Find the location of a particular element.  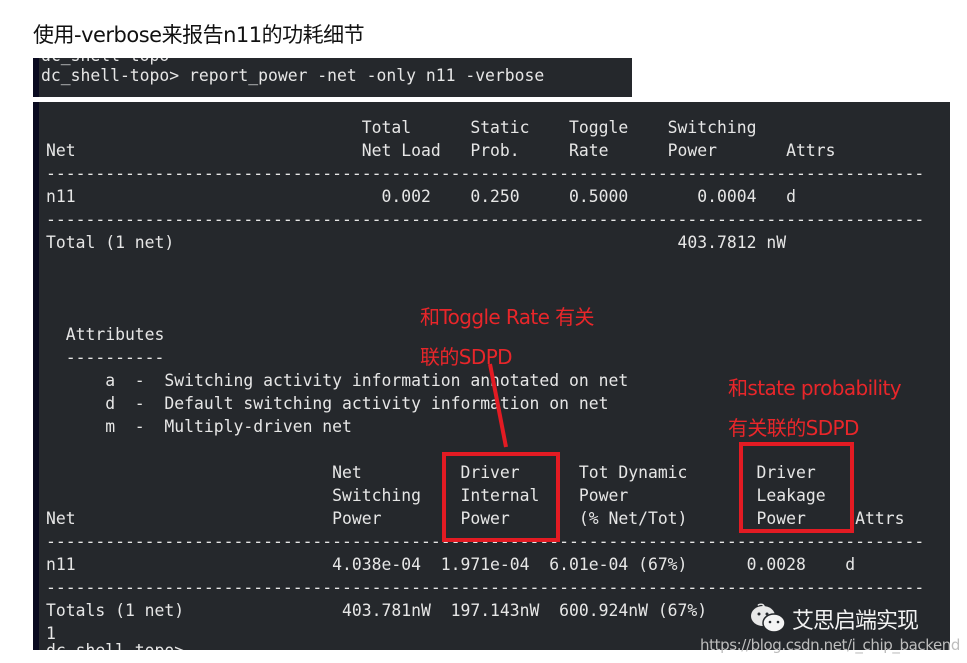

clipped-prompt-line: dc_shell-topo> is located at coordinates (120, 644).